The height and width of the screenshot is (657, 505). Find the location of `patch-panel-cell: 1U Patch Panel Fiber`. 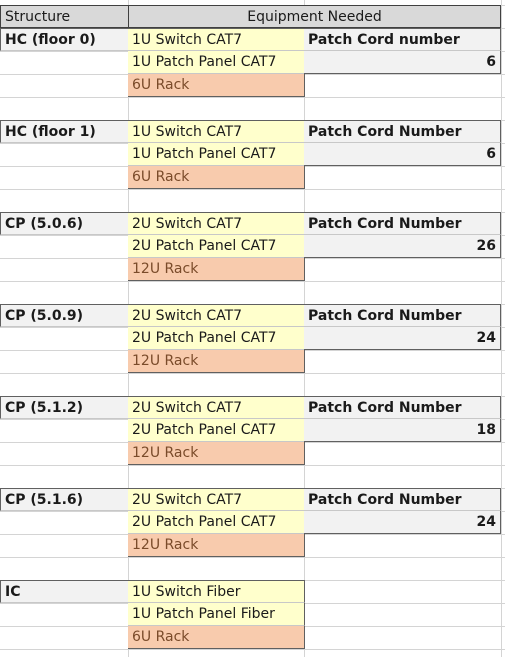

patch-panel-cell: 1U Patch Panel Fiber is located at coordinates (216, 614).